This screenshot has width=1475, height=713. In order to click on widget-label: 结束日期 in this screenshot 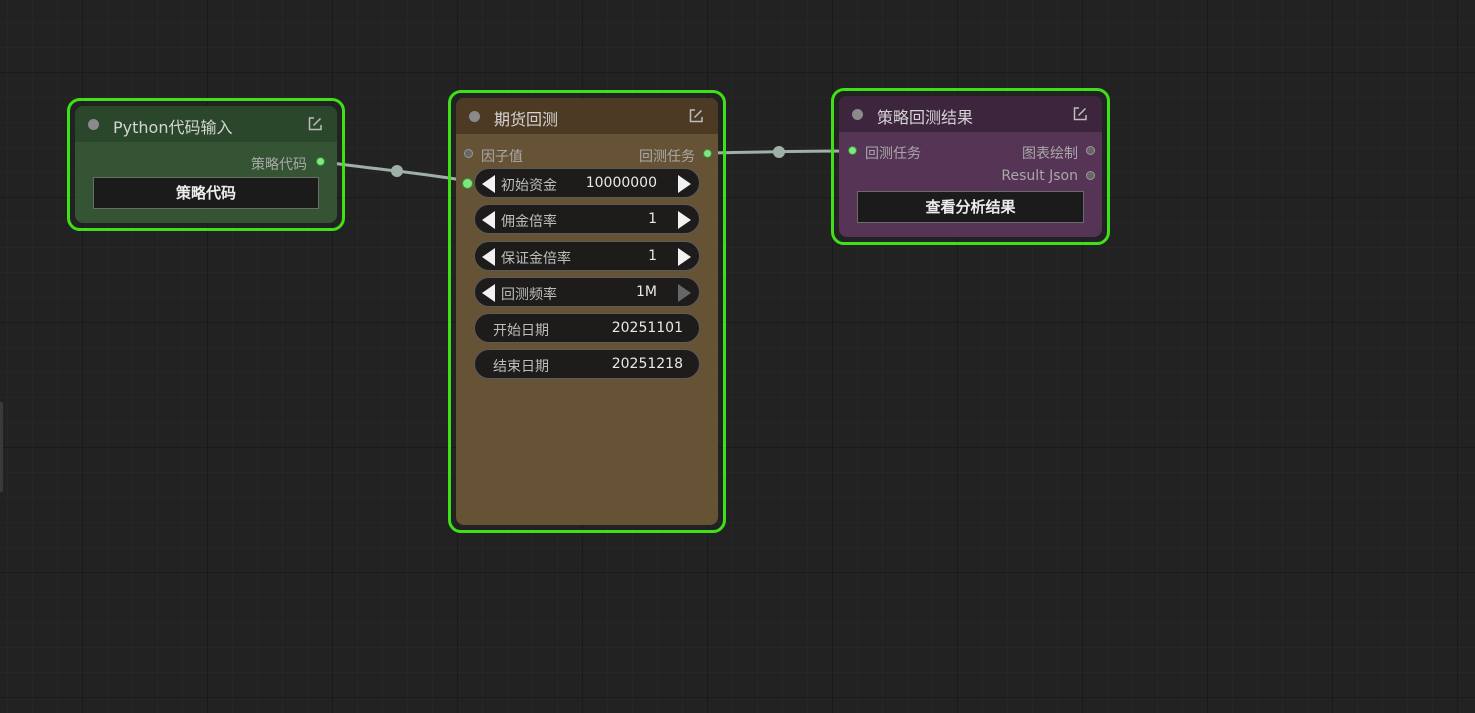, I will do `click(521, 367)`.